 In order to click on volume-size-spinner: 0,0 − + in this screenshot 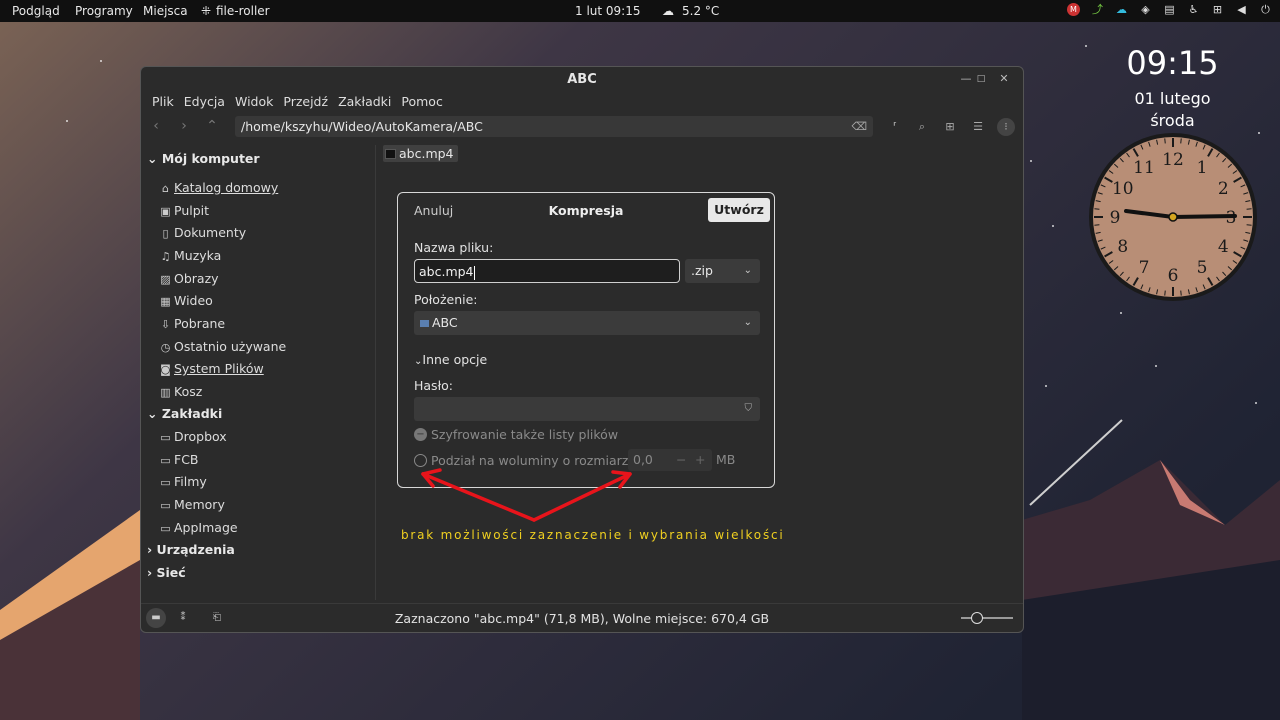, I will do `click(670, 460)`.